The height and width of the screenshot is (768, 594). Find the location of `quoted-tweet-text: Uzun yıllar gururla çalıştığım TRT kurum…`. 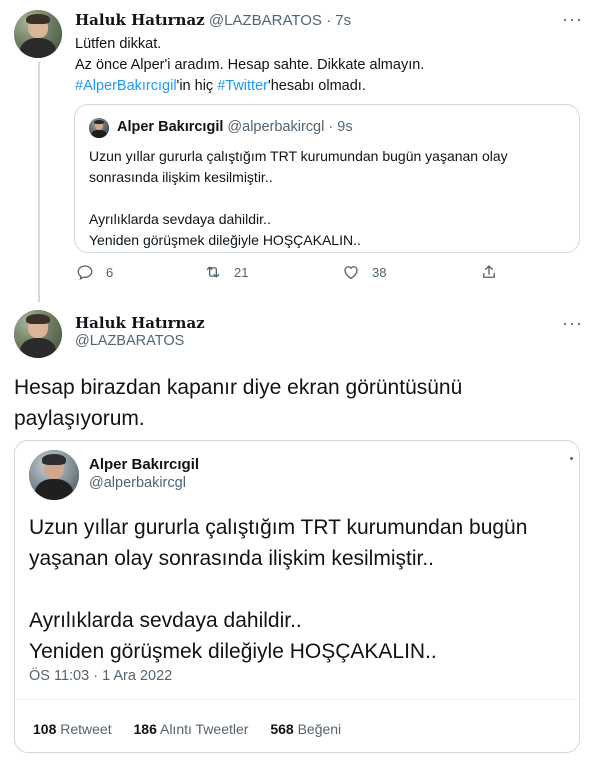

quoted-tweet-text: Uzun yıllar gururla çalıştığım TRT kurum… is located at coordinates (324, 198).